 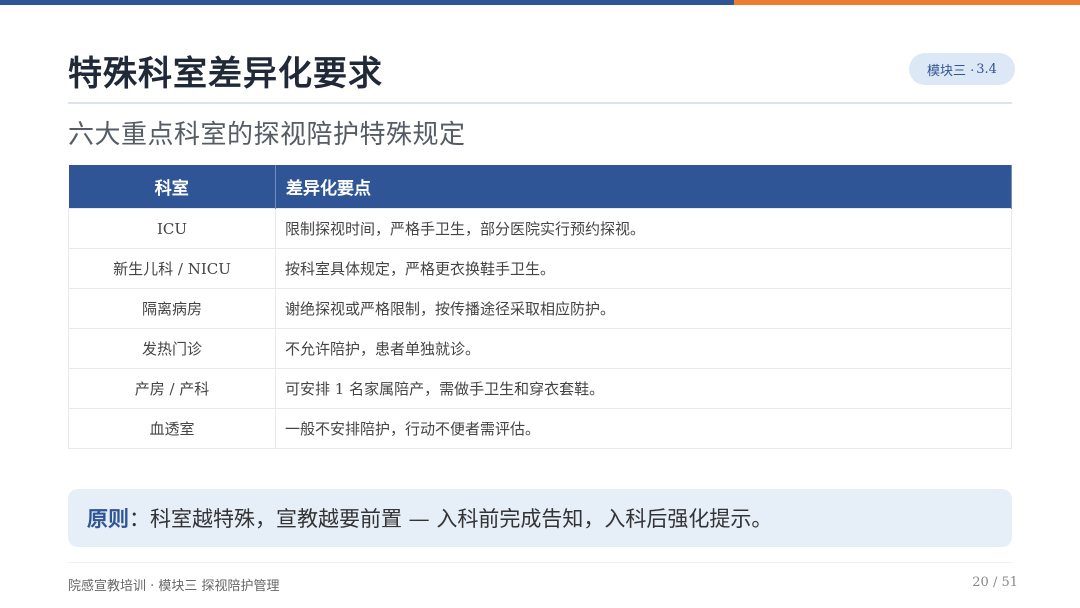 I want to click on table-row: 新生儿科 / NICU 按科室具体规定，严格更衣换鞋手卫生。, so click(x=540, y=268).